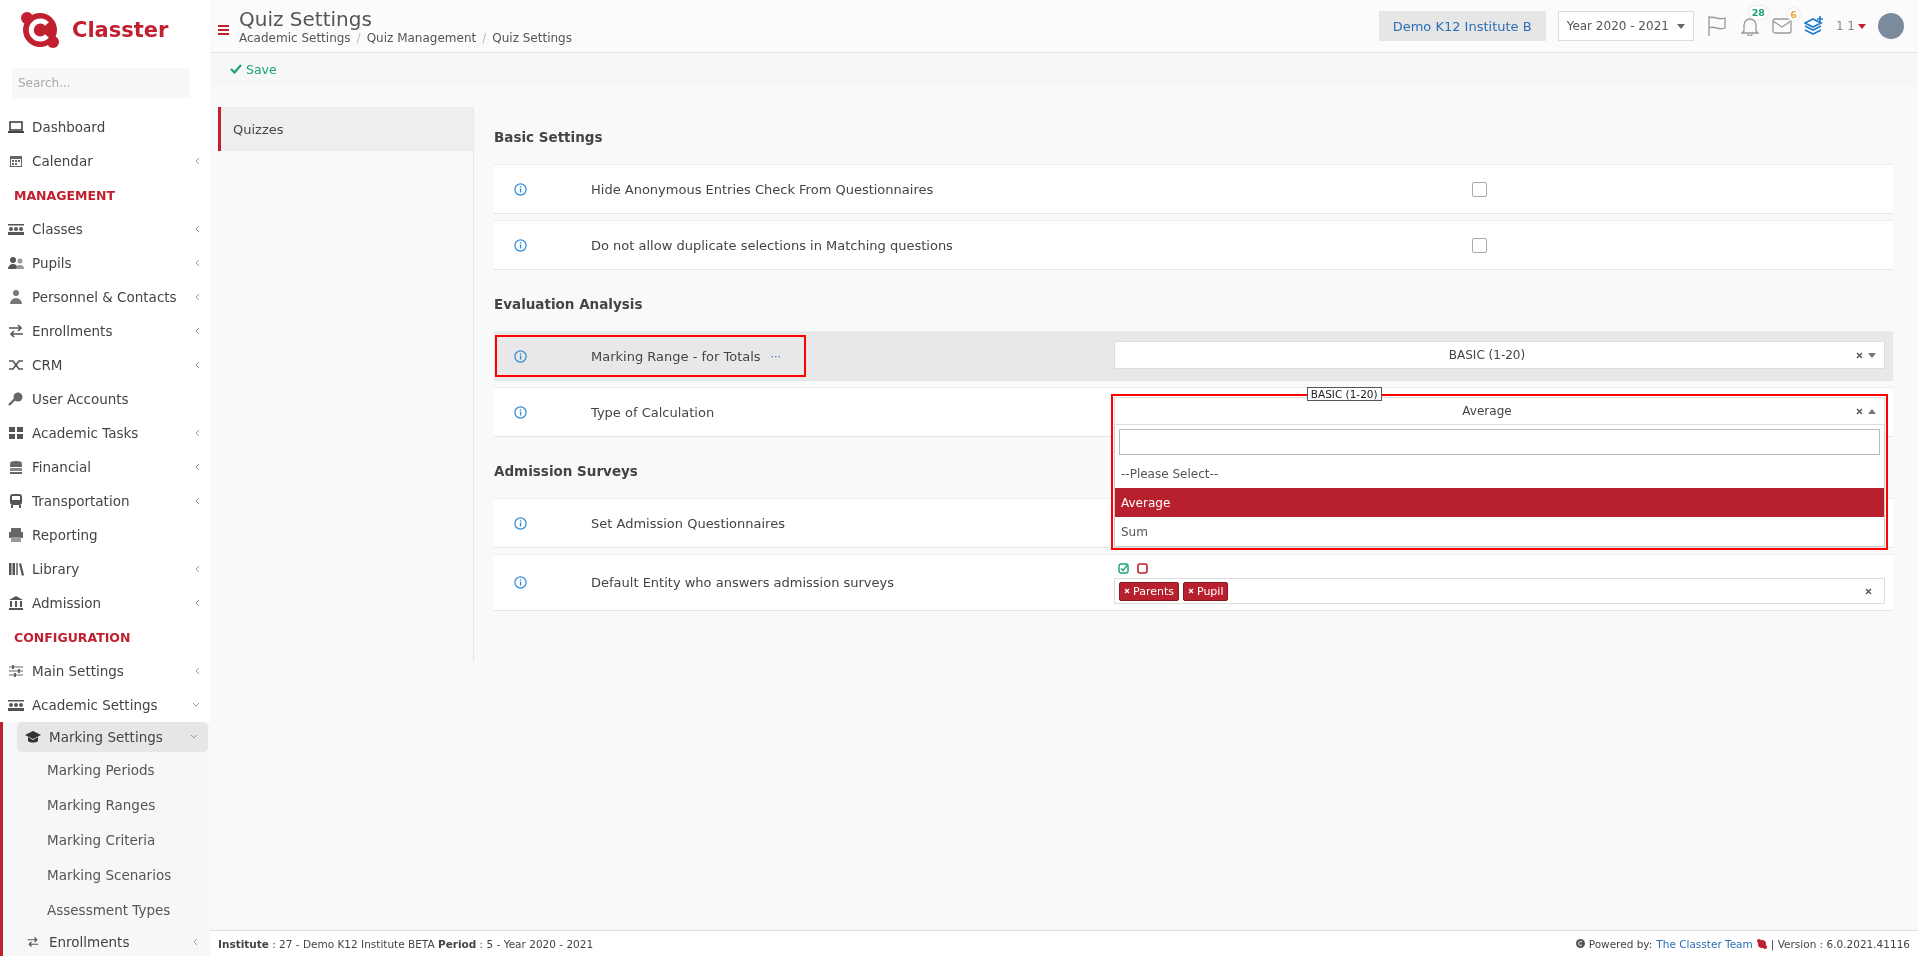 This screenshot has width=1918, height=956. What do you see at coordinates (1344, 394) in the screenshot?
I see `tooltip: BASIC (1-20)` at bounding box center [1344, 394].